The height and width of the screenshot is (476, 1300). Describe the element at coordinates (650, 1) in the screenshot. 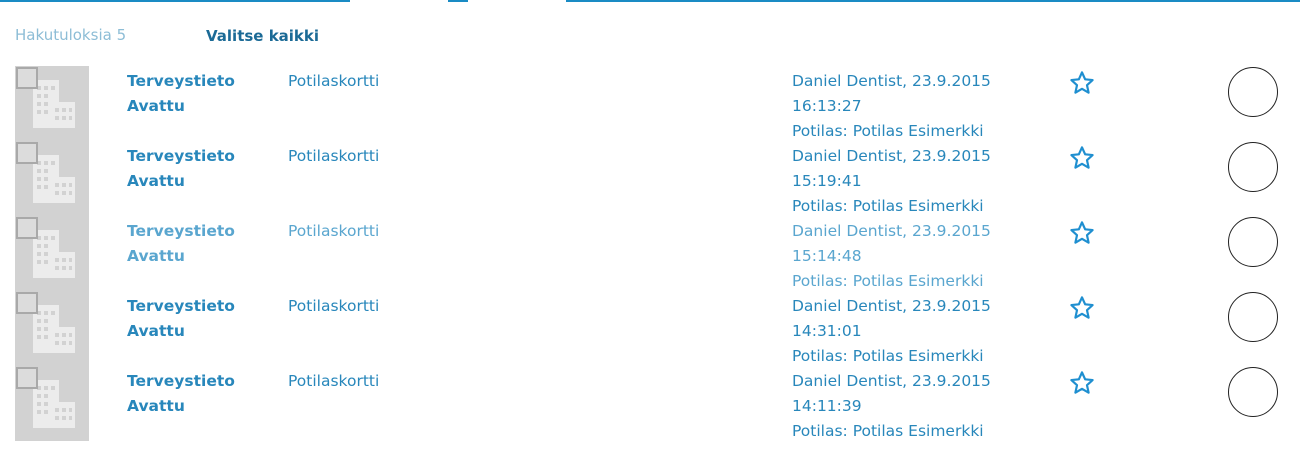

I see `top-tab-bar-line` at that location.